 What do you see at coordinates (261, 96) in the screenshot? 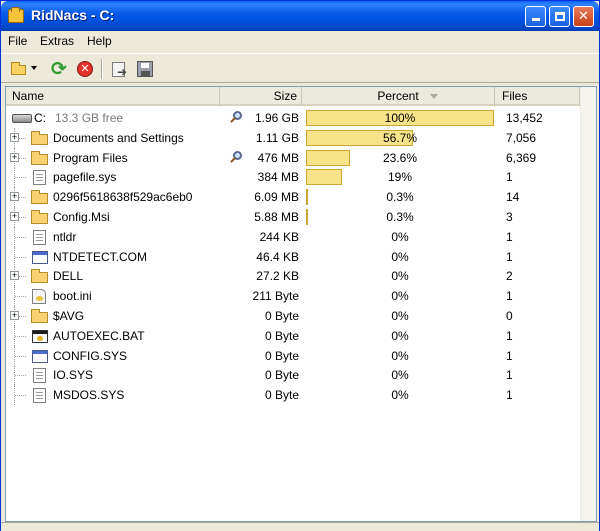
I see `column-size: Size` at bounding box center [261, 96].